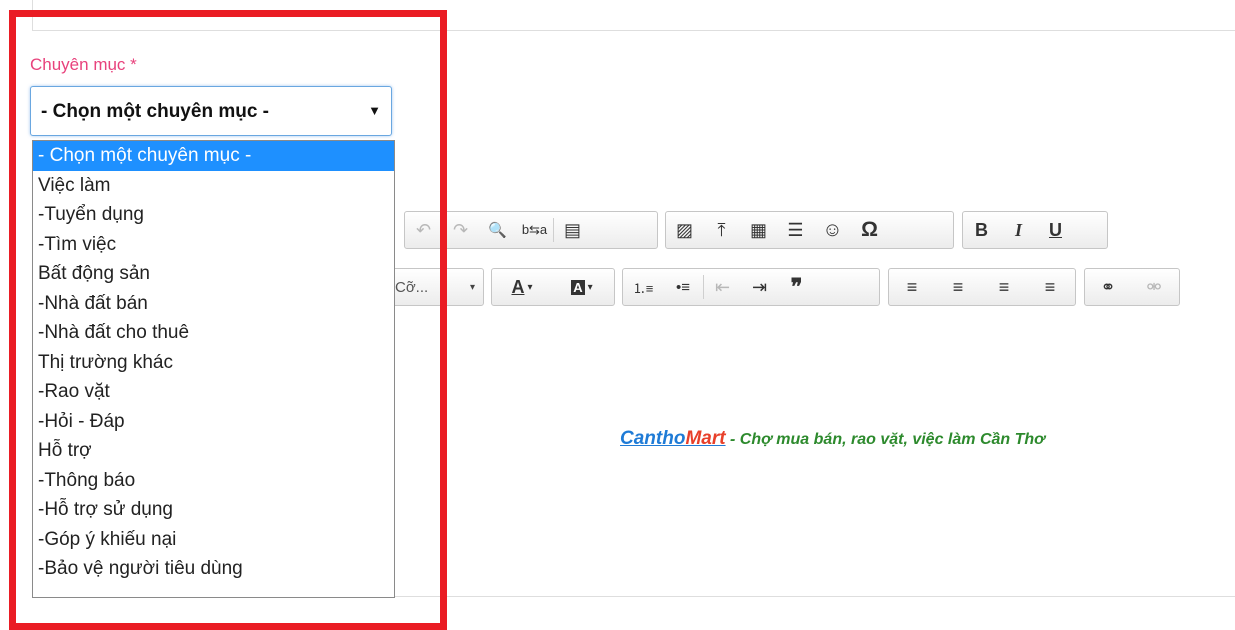 The width and height of the screenshot is (1235, 630). What do you see at coordinates (1055, 230) in the screenshot?
I see `underline-icon: U` at bounding box center [1055, 230].